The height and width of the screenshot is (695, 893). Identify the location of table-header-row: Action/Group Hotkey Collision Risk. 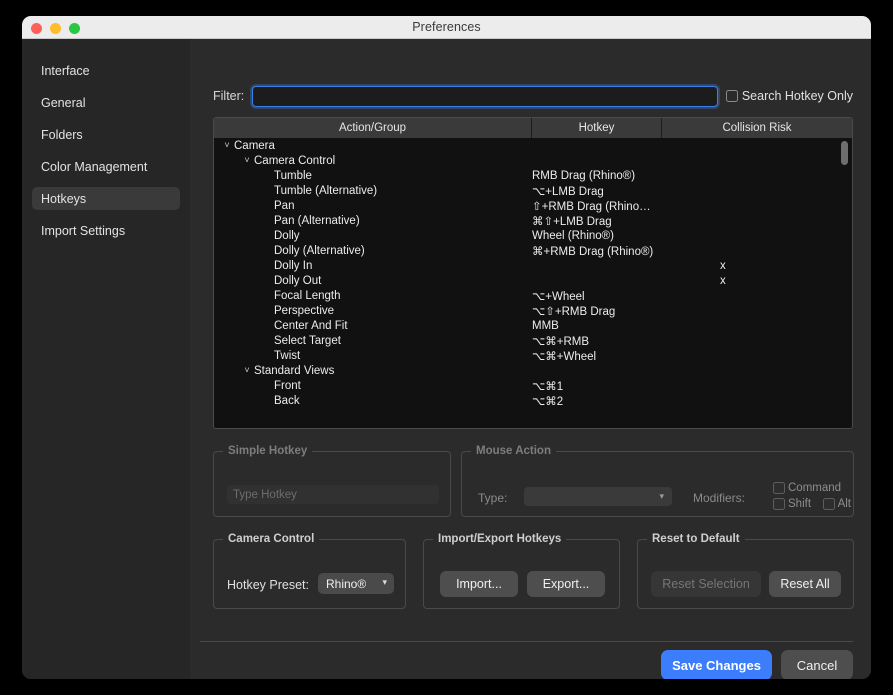
(533, 128).